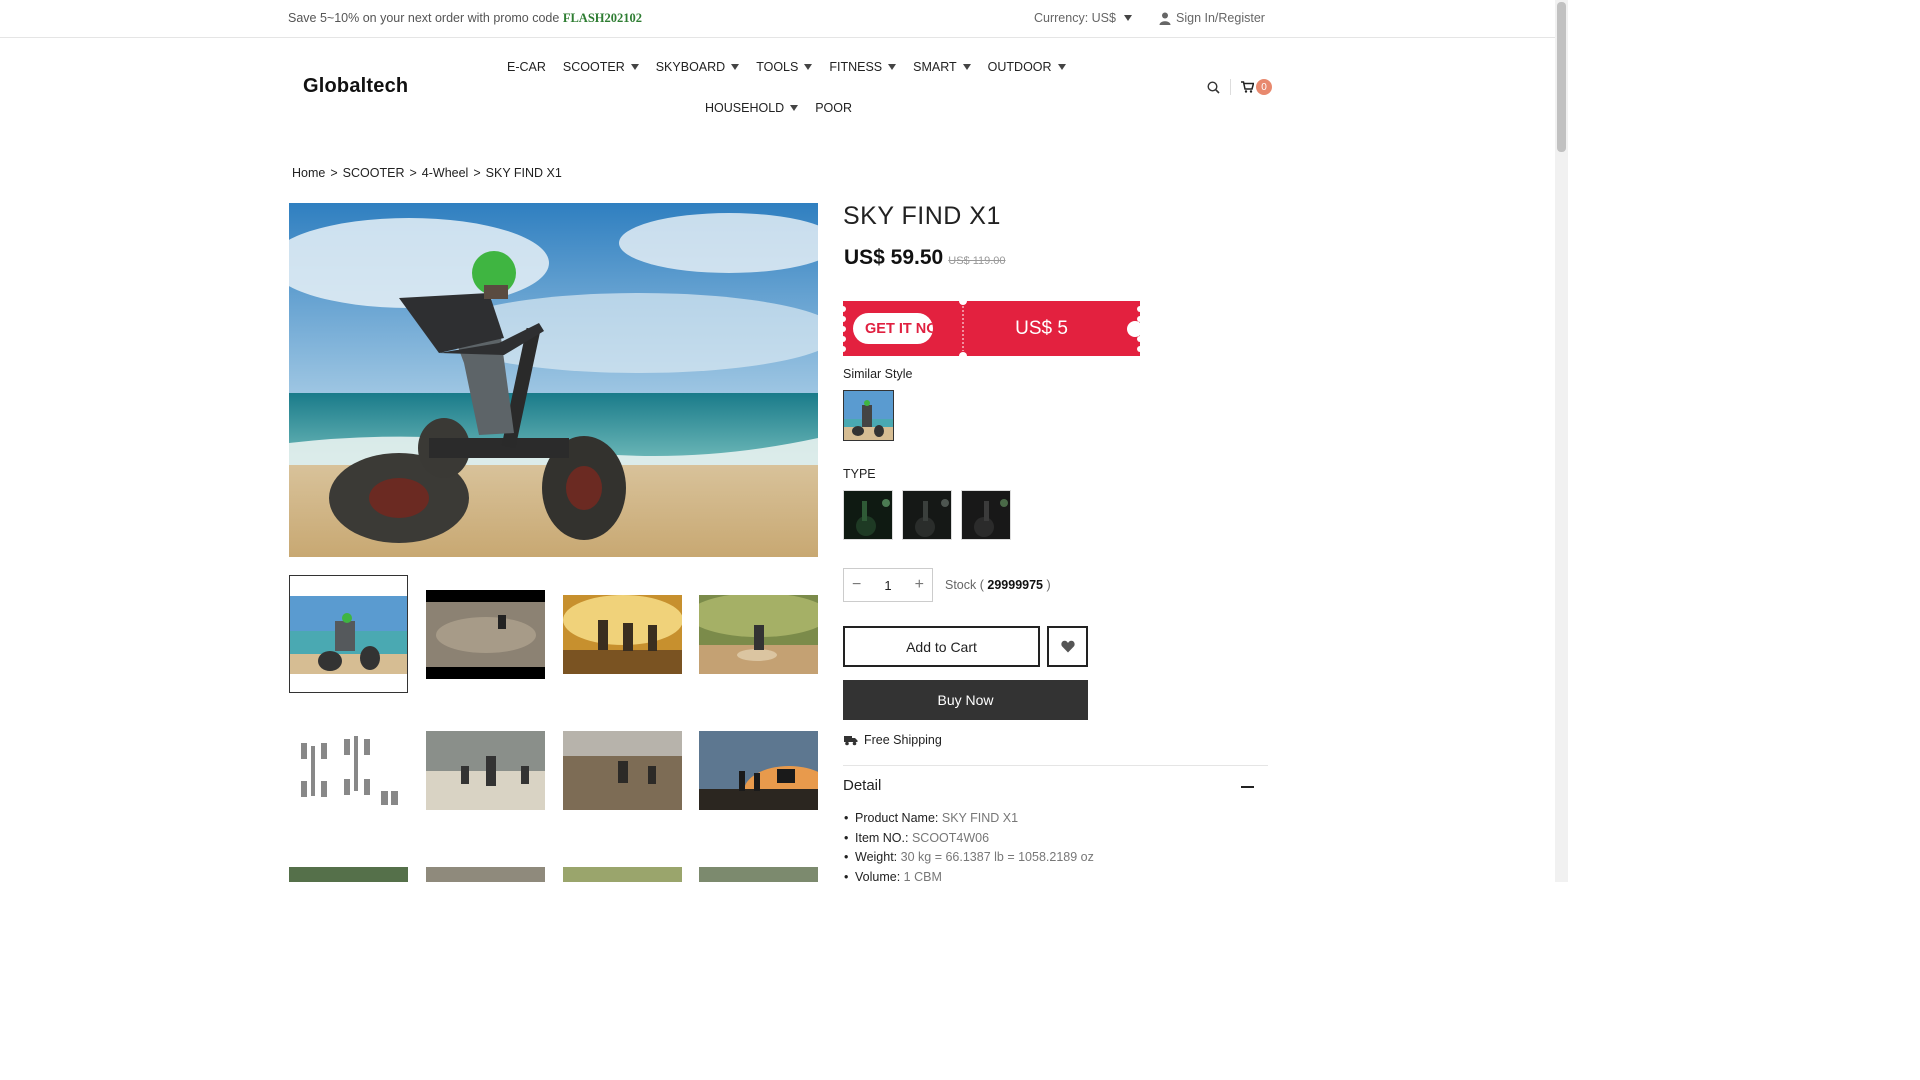 The width and height of the screenshot is (1920, 1080). What do you see at coordinates (856, 67) in the screenshot?
I see `nav-item-label: FITNESS` at bounding box center [856, 67].